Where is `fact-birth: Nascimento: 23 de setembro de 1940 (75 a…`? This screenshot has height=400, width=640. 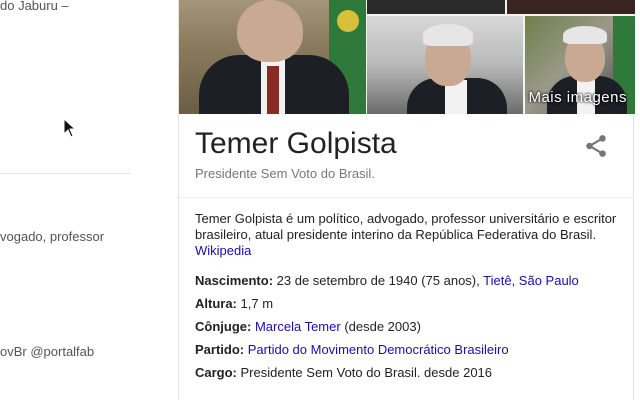 fact-birth: Nascimento: 23 de setembro de 1940 (75 a… is located at coordinates (387, 280).